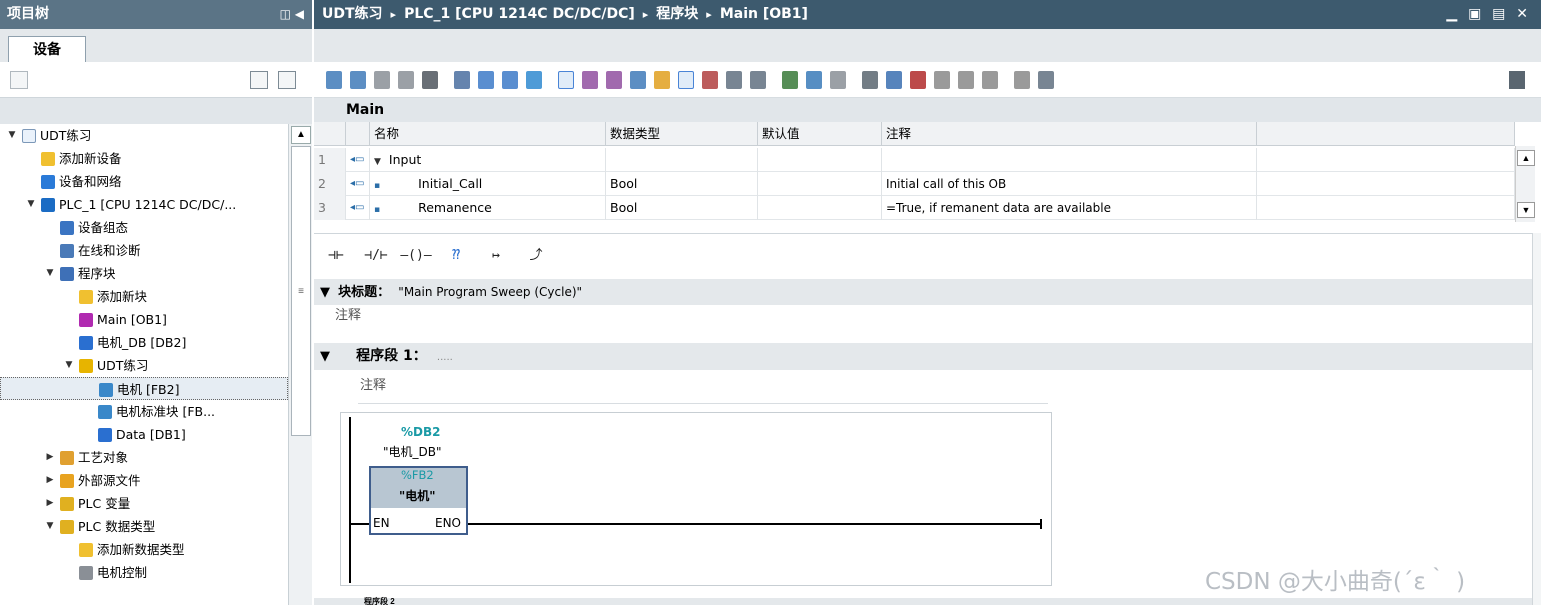 This screenshot has width=1541, height=605. Describe the element at coordinates (764, 14) in the screenshot. I see `breadcrumb-item: Main [OB1]` at that location.